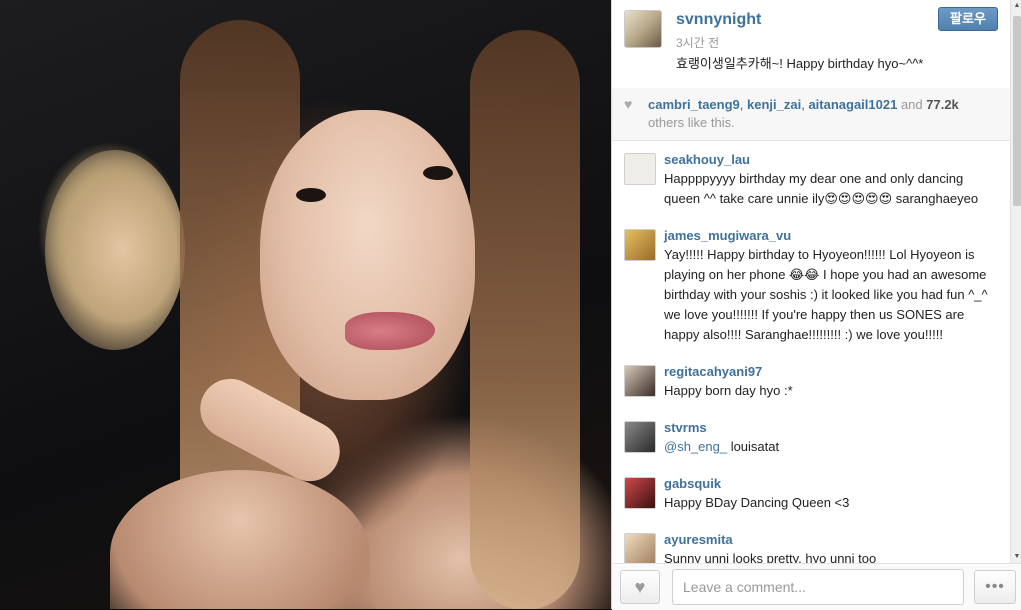 This screenshot has width=1021, height=610. Describe the element at coordinates (718, 20) in the screenshot. I see `post-username: svnnynight` at that location.